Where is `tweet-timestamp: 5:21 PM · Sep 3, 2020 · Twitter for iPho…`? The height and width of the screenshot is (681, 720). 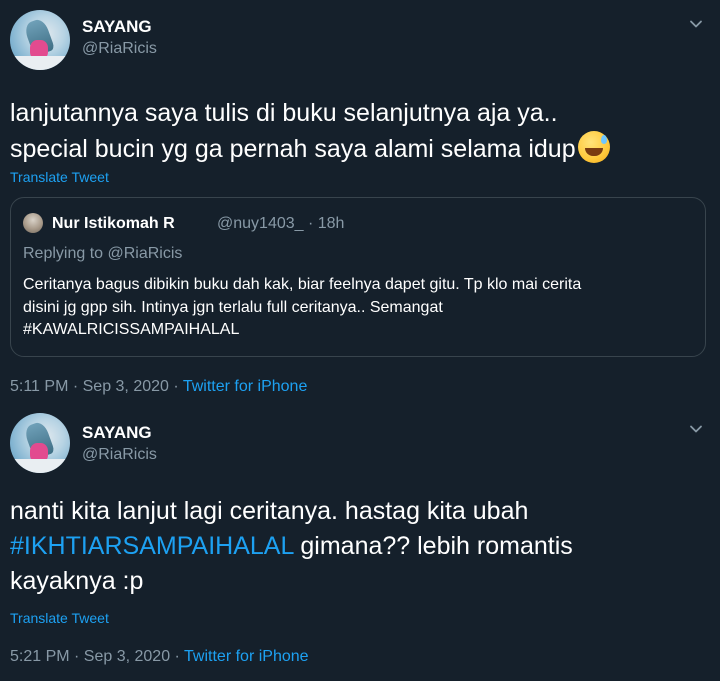 tweet-timestamp: 5:21 PM · Sep 3, 2020 · Twitter for iPho… is located at coordinates (159, 656).